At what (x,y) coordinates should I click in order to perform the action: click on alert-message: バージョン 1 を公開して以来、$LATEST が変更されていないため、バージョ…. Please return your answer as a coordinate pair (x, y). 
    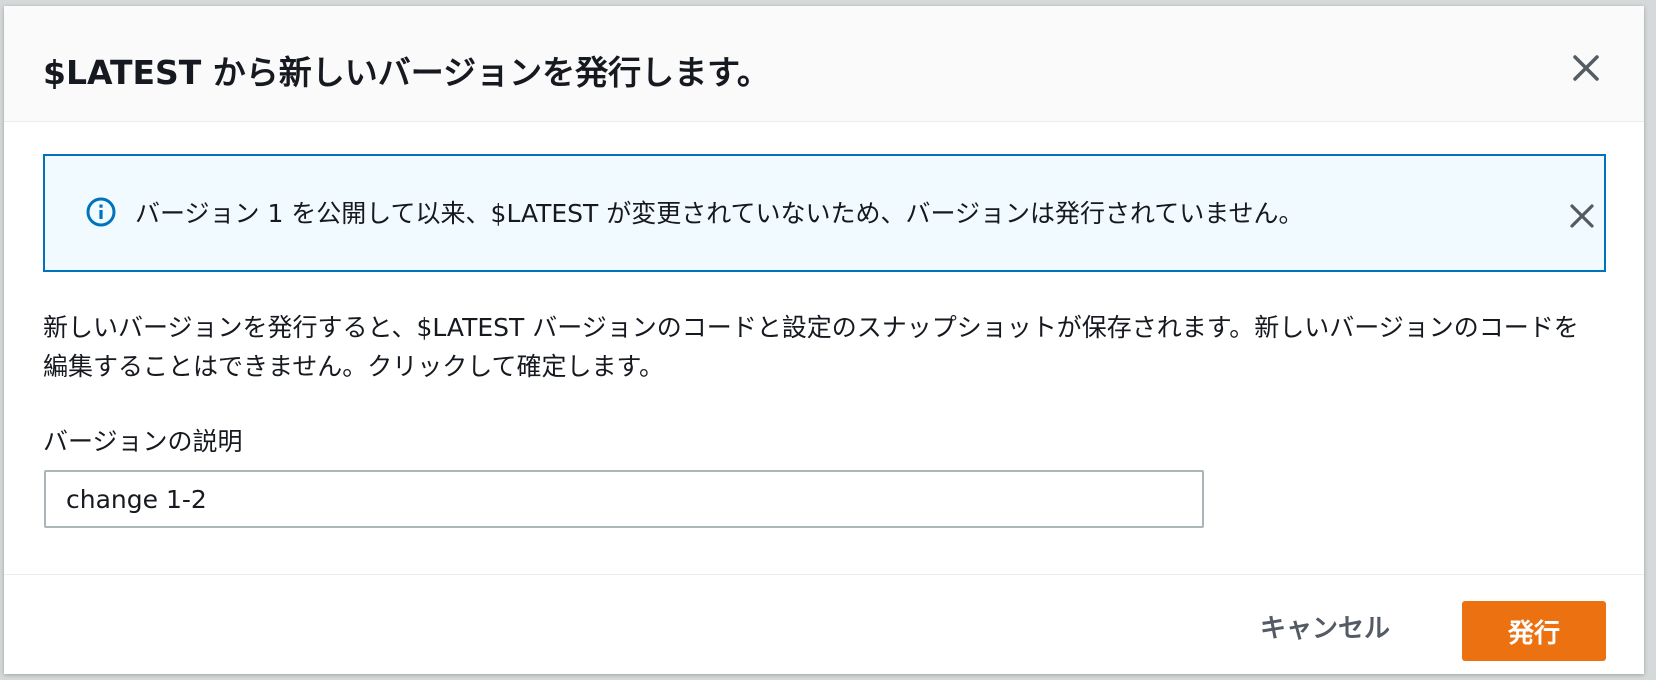
    Looking at the image, I should click on (719, 213).